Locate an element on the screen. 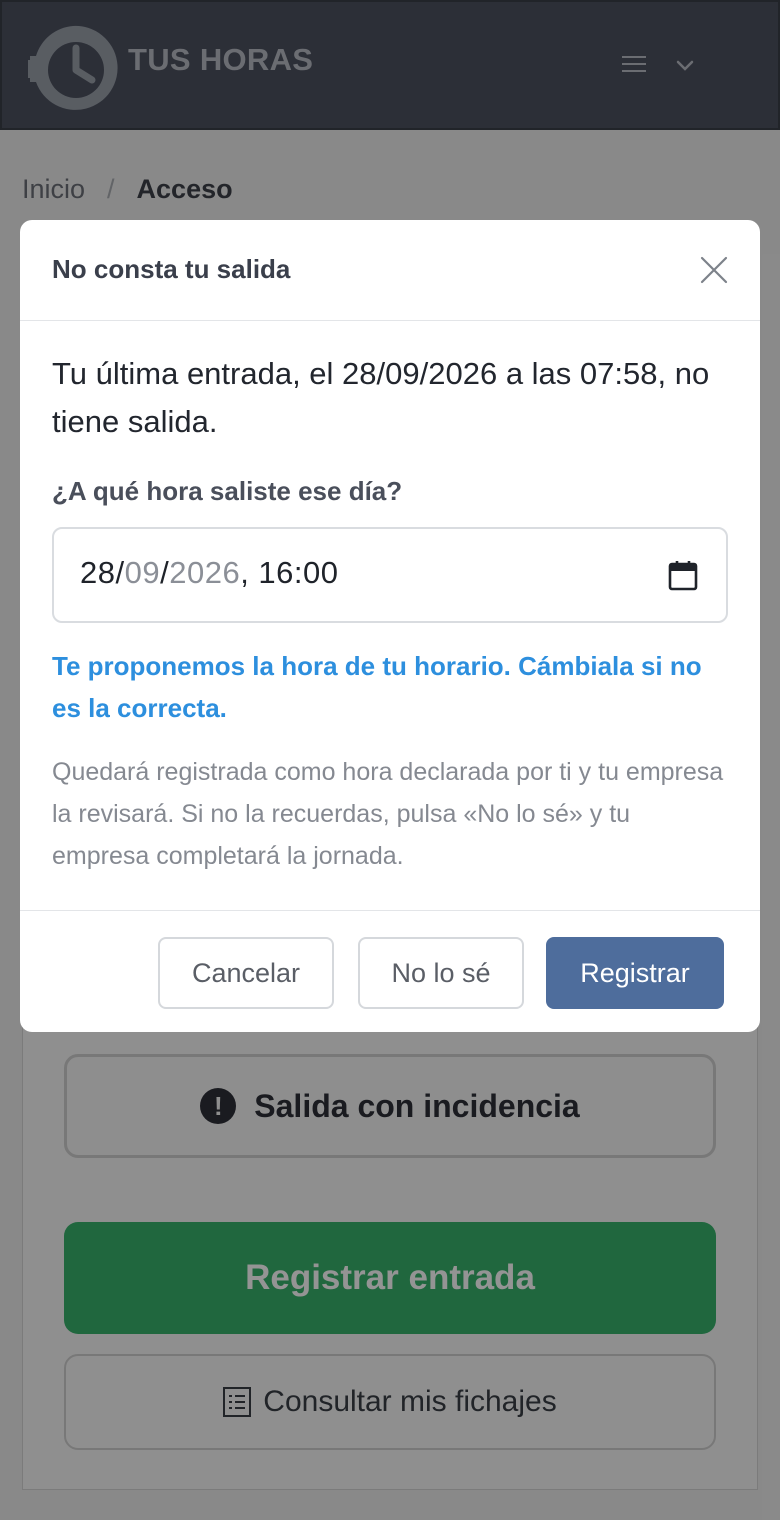 The image size is (780, 1520). calendar-icon is located at coordinates (683, 575).